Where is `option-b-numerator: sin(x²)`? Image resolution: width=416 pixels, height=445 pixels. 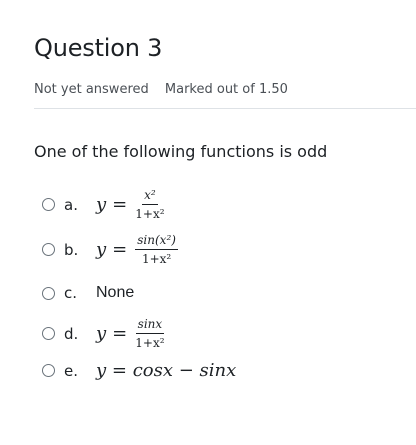 option-b-numerator: sin(x²) is located at coordinates (156, 241).